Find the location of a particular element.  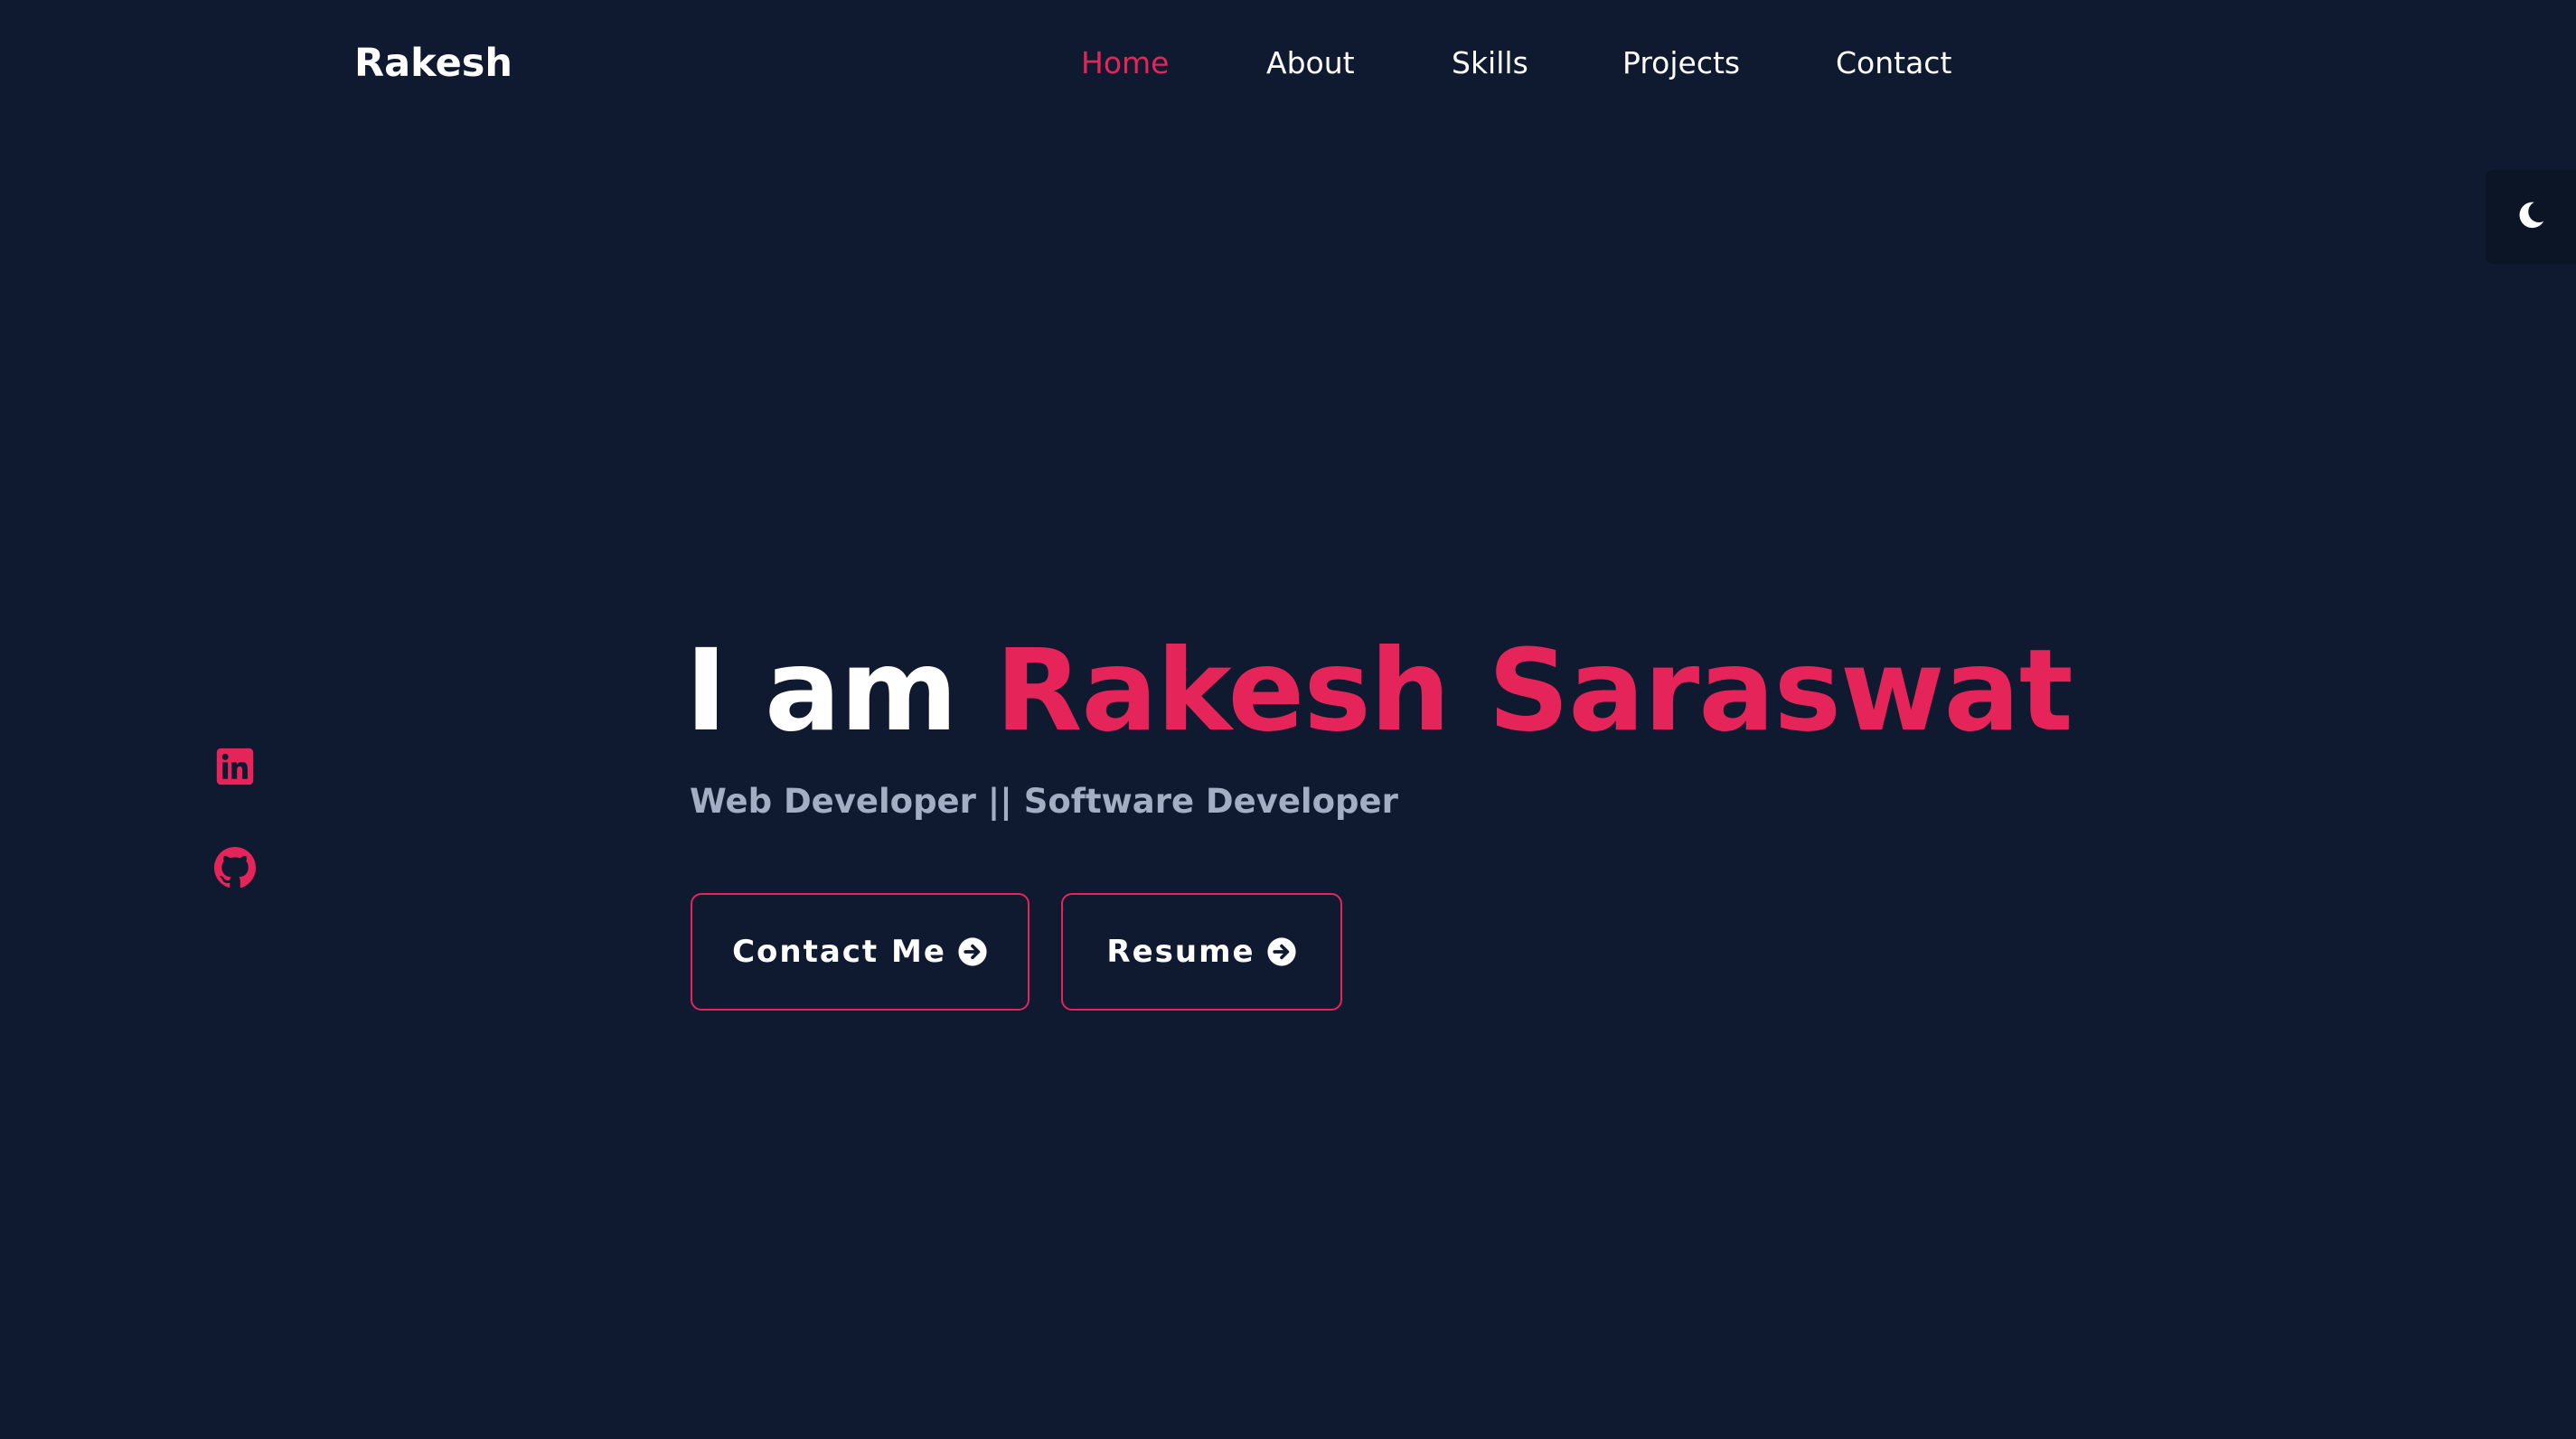

github-icon is located at coordinates (235, 870).